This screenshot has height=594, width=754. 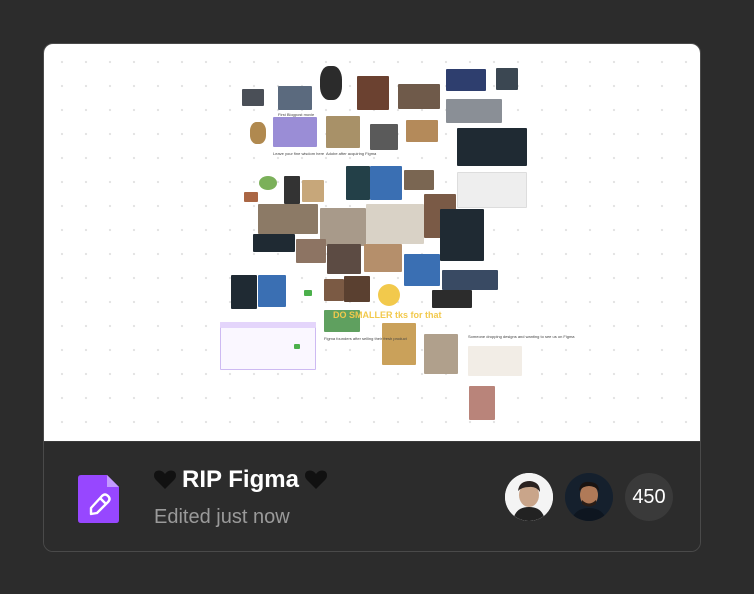 What do you see at coordinates (98, 499) in the screenshot?
I see `figjam-file-icon` at bounding box center [98, 499].